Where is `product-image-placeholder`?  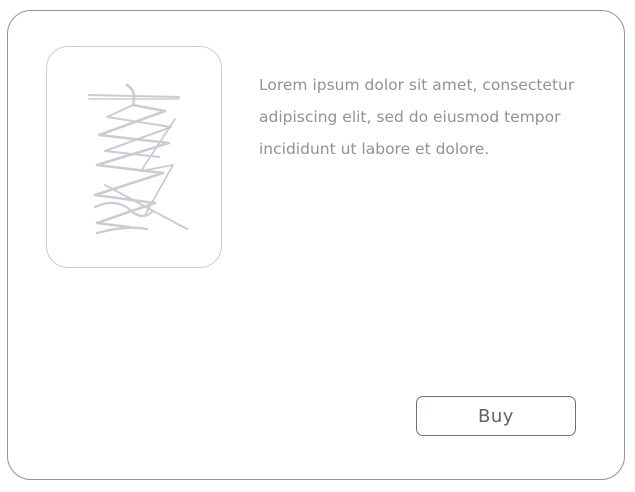 product-image-placeholder is located at coordinates (134, 157).